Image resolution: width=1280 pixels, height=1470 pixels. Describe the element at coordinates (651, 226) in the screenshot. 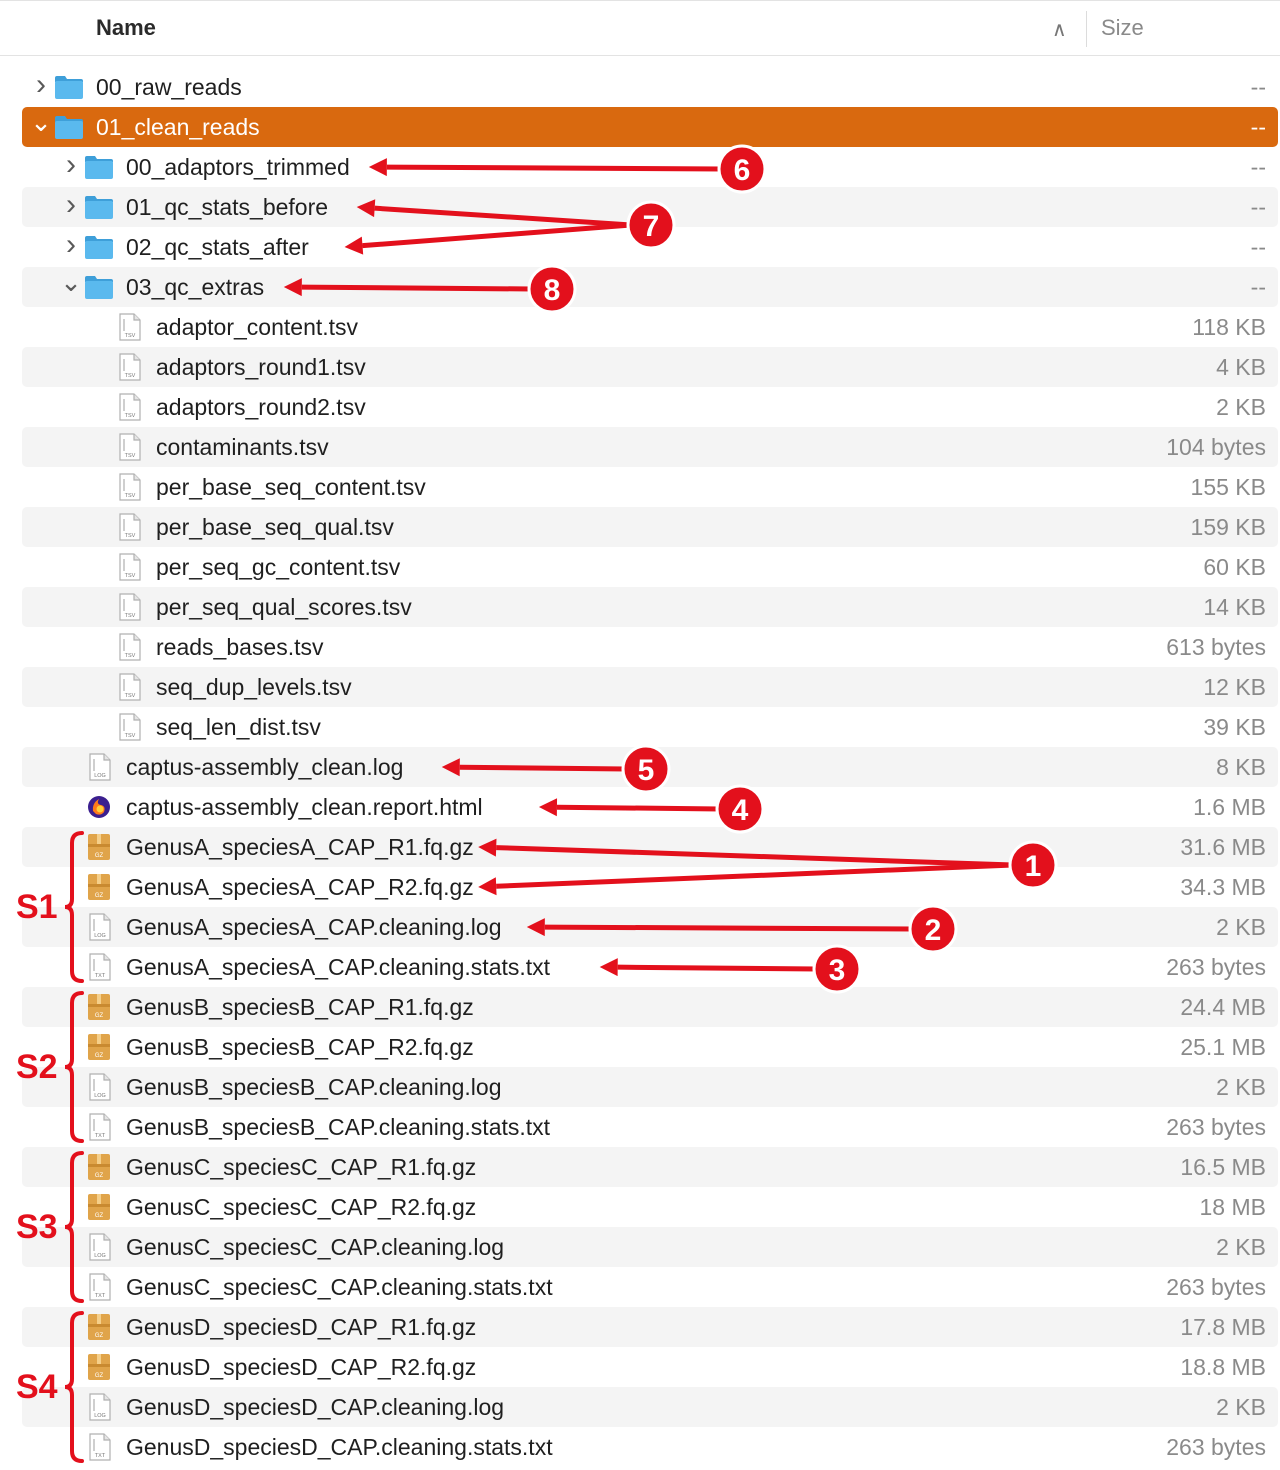

I see `annotation-number: 7` at that location.